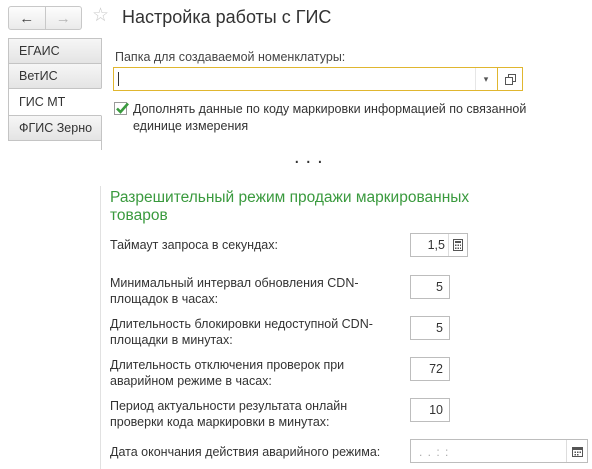  I want to click on tab-vetis: ВетИС, so click(55, 76).